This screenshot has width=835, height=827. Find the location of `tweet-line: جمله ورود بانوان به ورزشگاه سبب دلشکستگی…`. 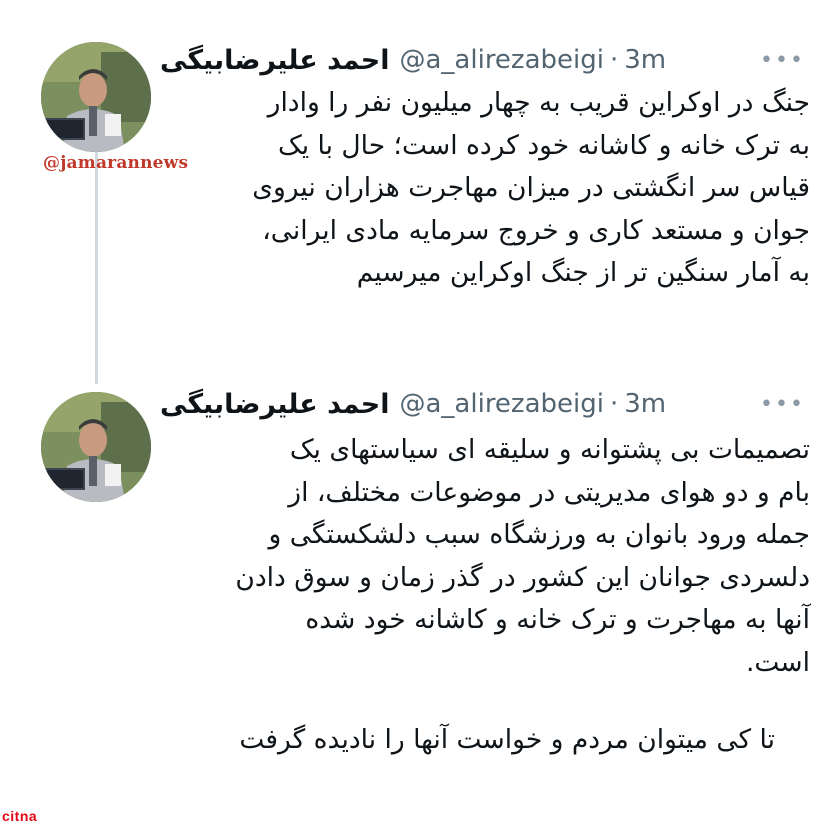

tweet-line: جمله ورود بانوان به ورزشگاه سبب دلشکستگی… is located at coordinates (539, 534).